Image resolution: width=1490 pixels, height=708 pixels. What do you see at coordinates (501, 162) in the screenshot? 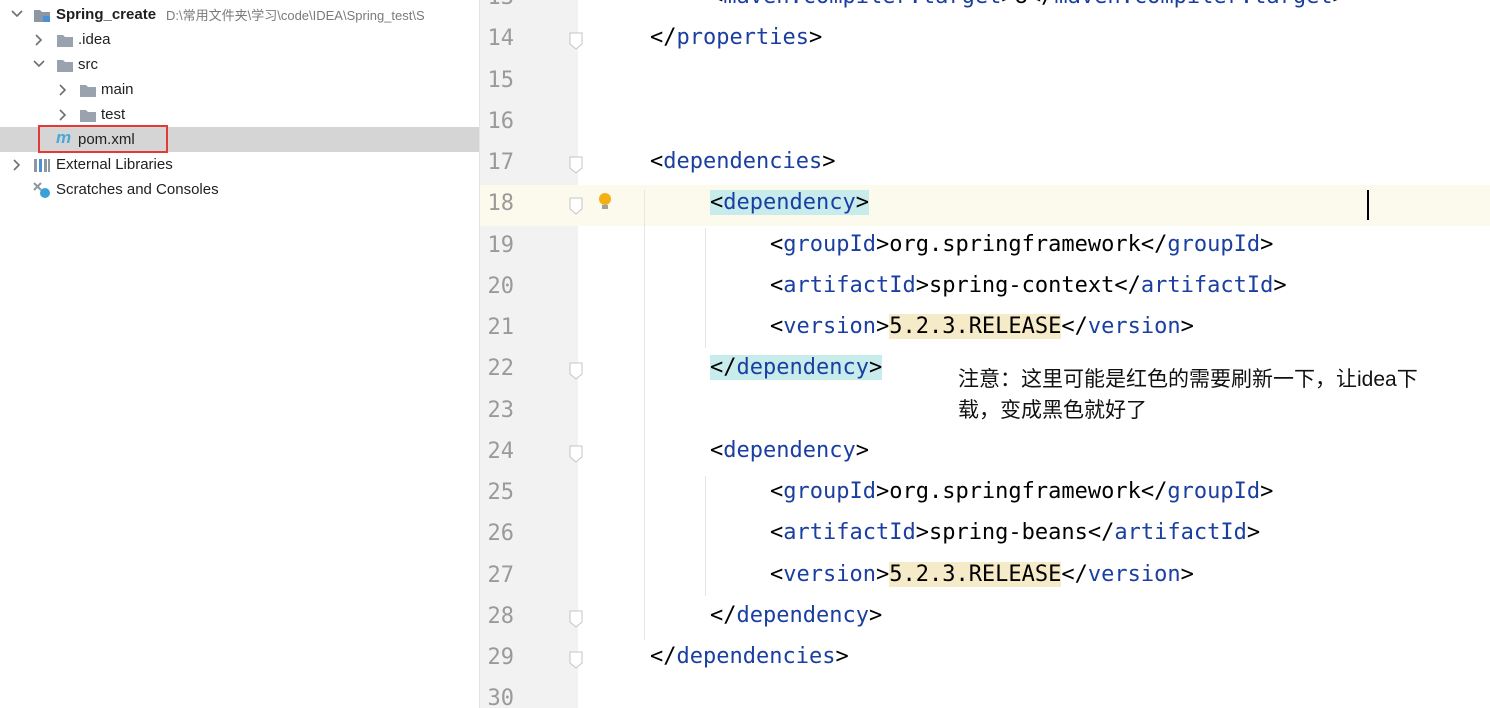
I see `line-number: 17` at bounding box center [501, 162].